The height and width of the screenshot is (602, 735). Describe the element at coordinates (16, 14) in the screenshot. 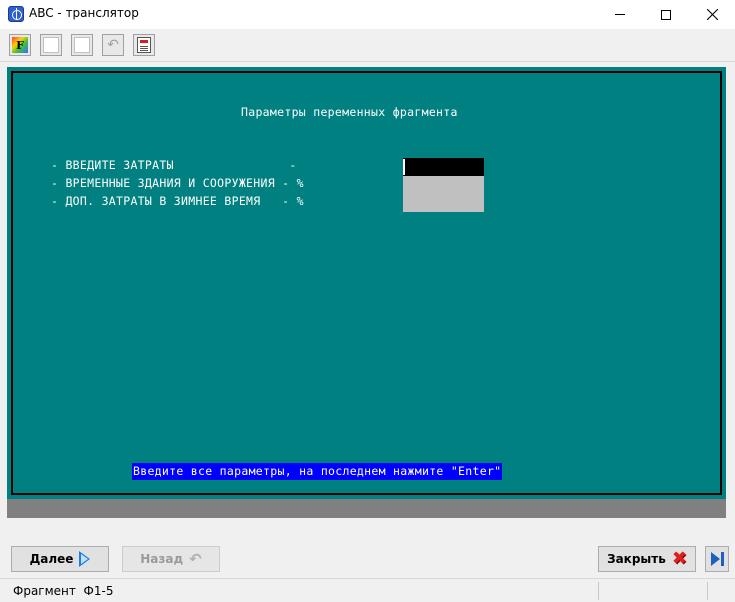

I see `app-logo-icon` at that location.